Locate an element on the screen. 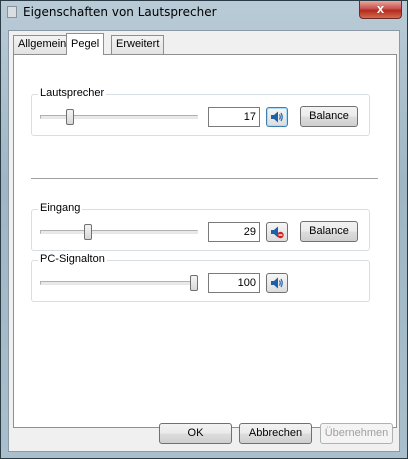 Image resolution: width=408 pixels, height=459 pixels. speaker-muted-icon is located at coordinates (277, 232).